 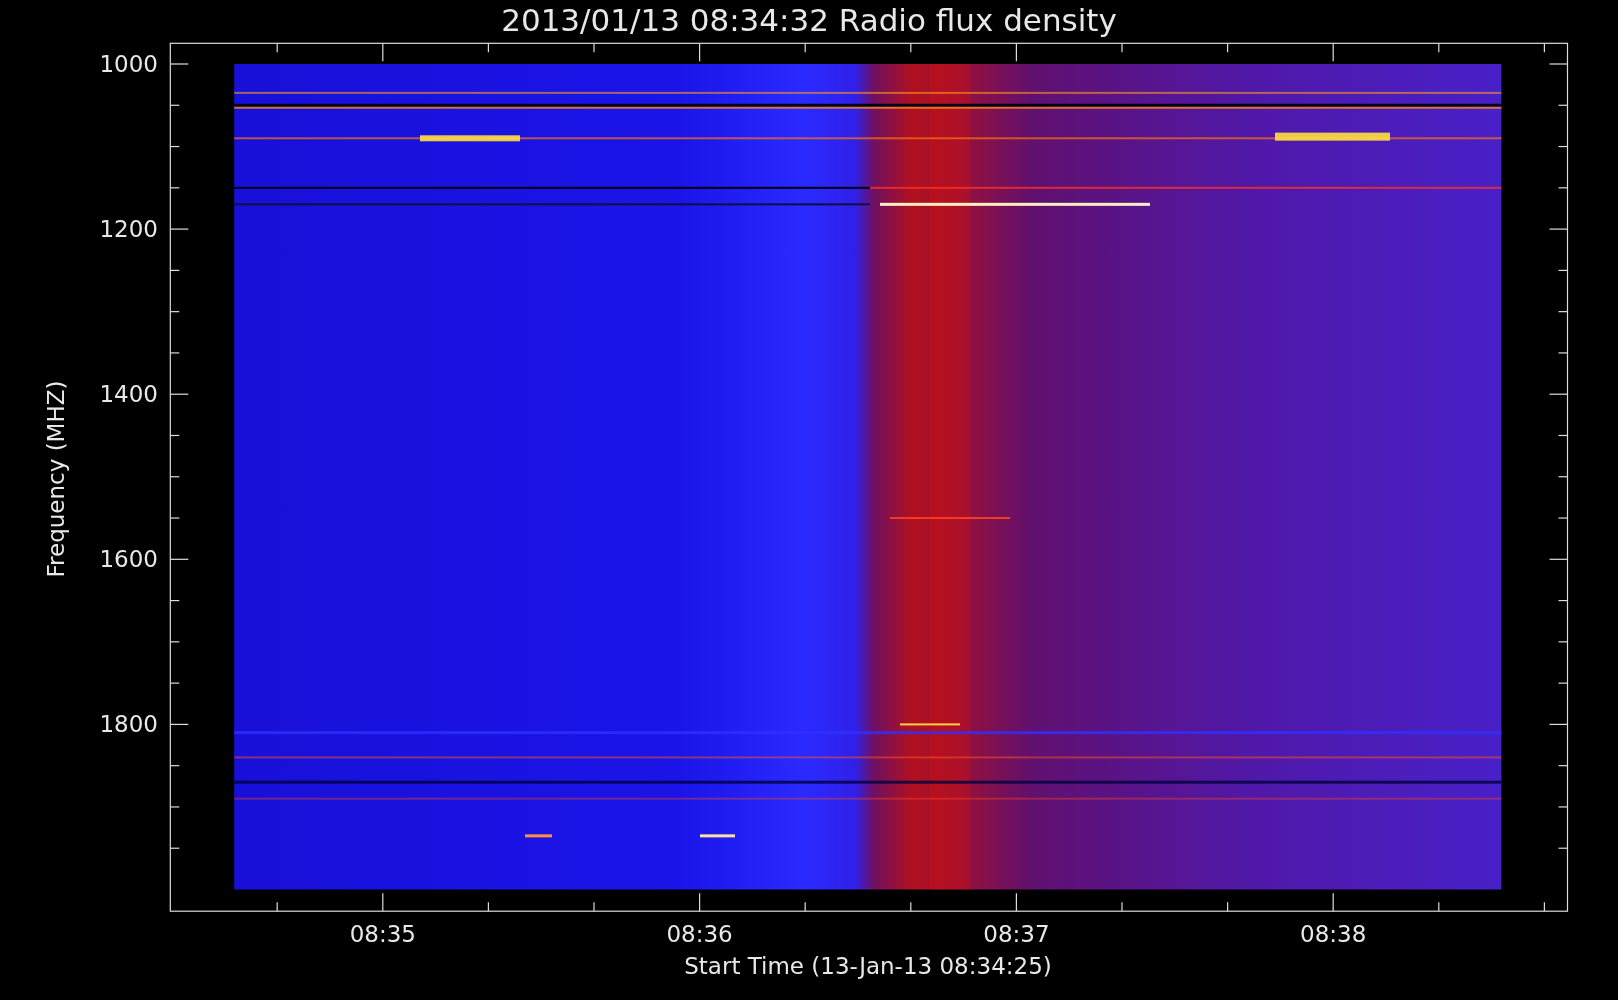 I want to click on y-tick-label: 1600, so click(x=128, y=559).